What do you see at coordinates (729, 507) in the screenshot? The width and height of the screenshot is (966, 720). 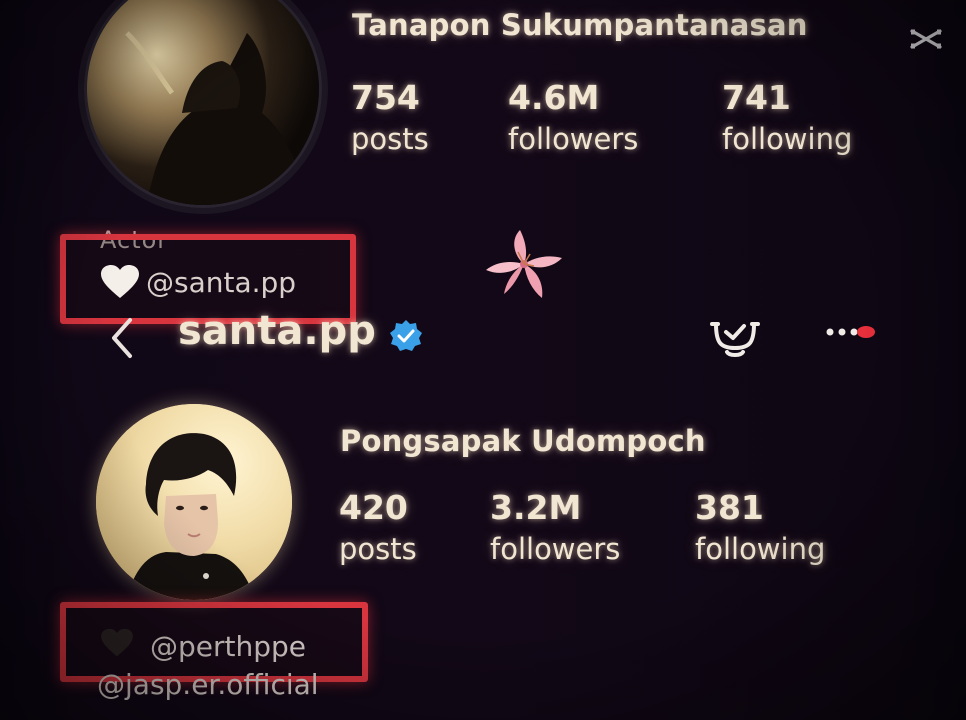 I see `following-count-bottom: 381` at bounding box center [729, 507].